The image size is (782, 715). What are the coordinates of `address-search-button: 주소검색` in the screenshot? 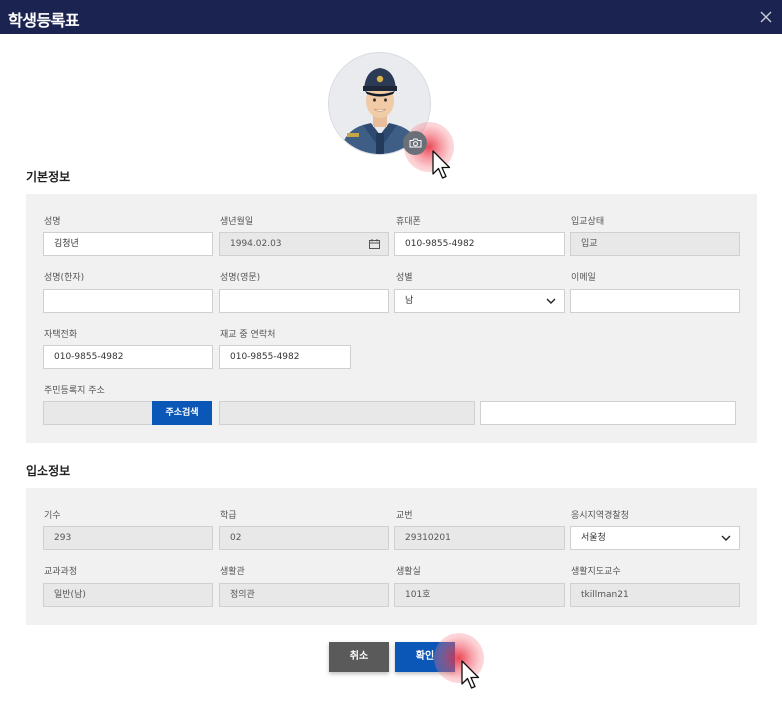 It's located at (182, 413).